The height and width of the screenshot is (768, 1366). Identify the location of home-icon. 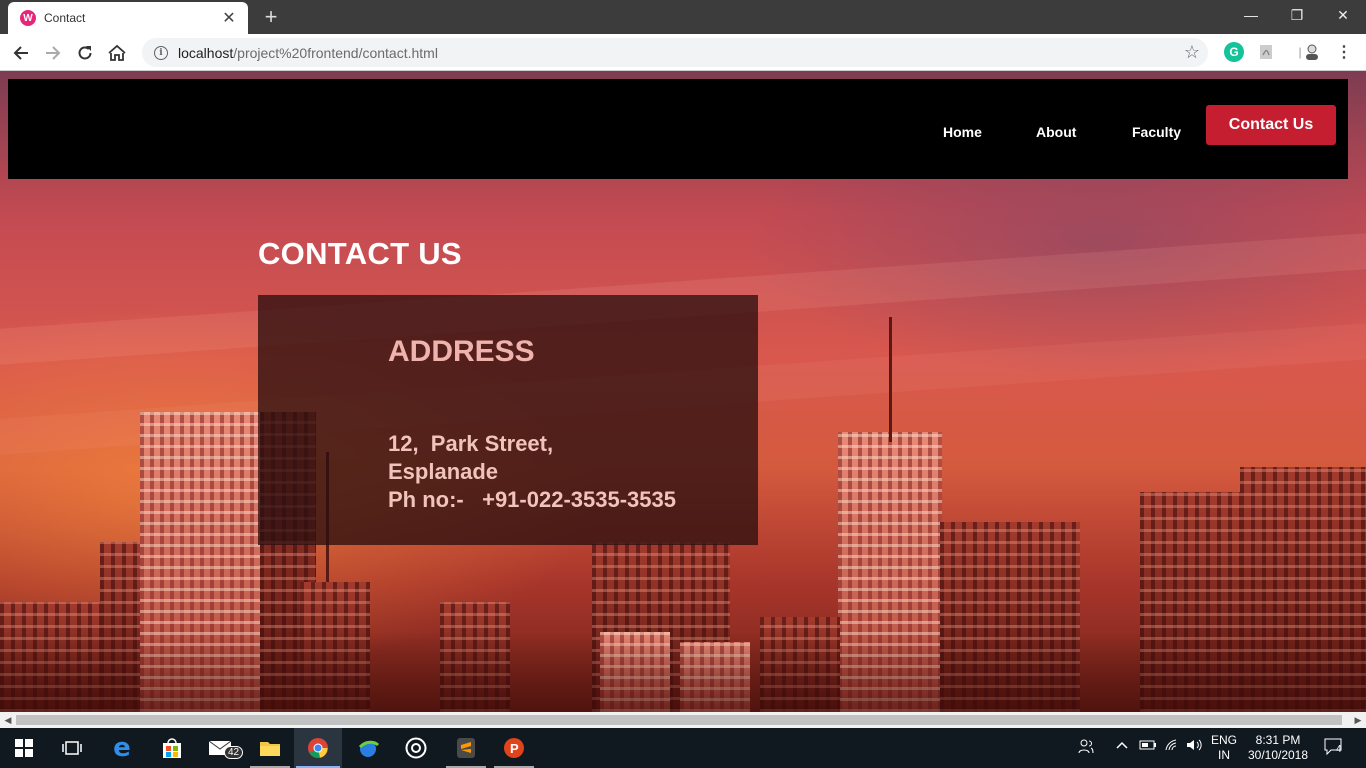
(117, 53).